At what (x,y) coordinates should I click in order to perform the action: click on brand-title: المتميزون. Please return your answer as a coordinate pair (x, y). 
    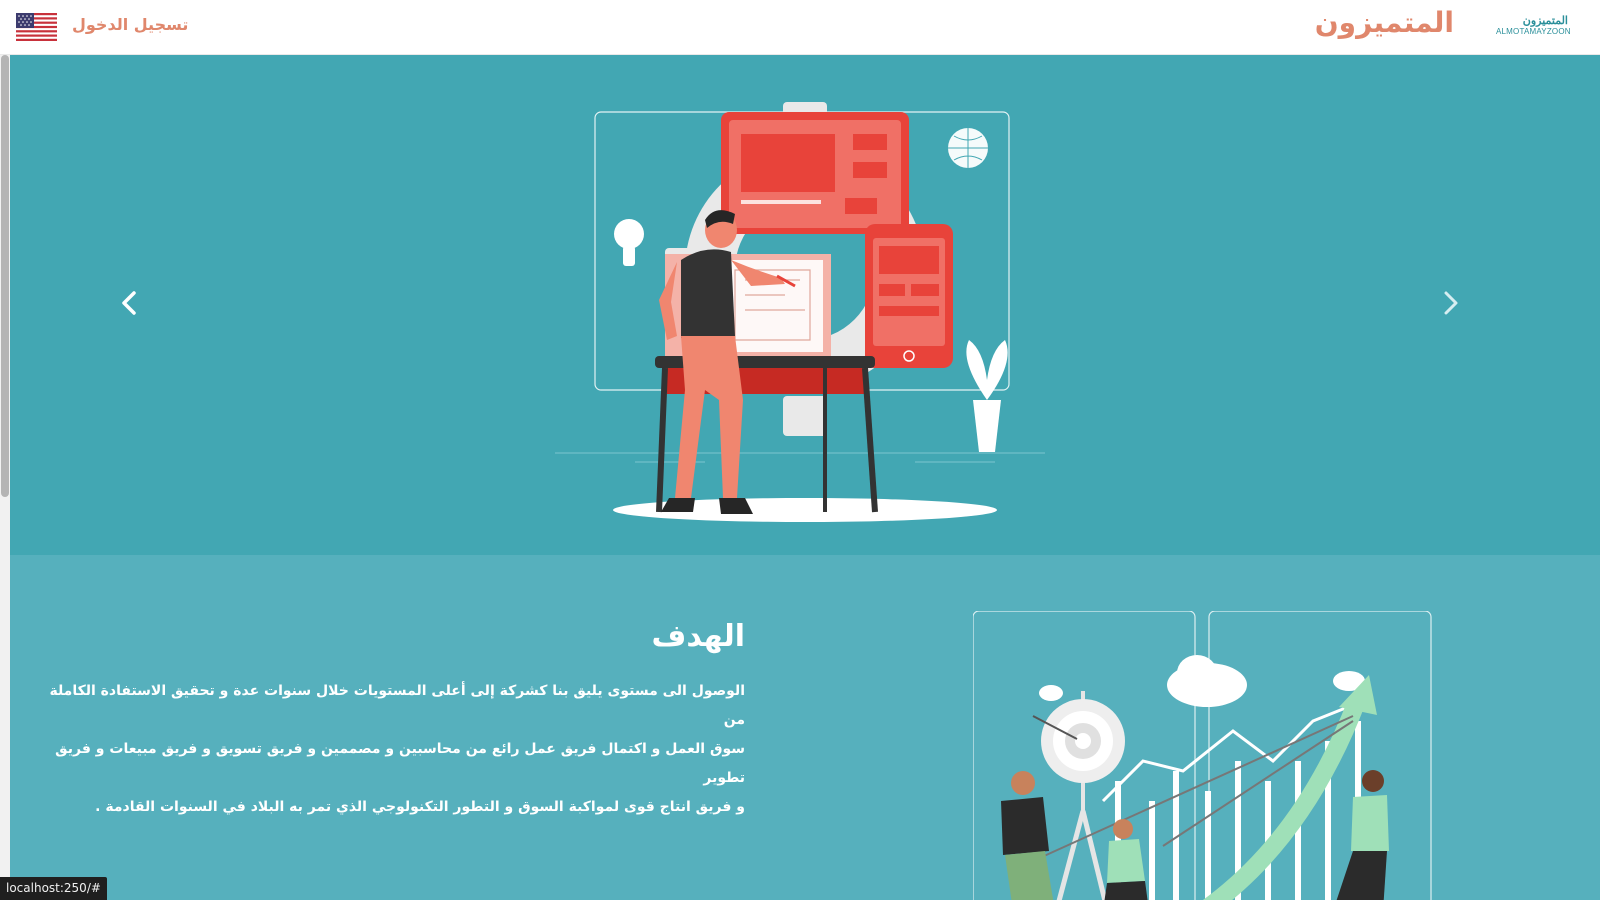
    Looking at the image, I should click on (1384, 22).